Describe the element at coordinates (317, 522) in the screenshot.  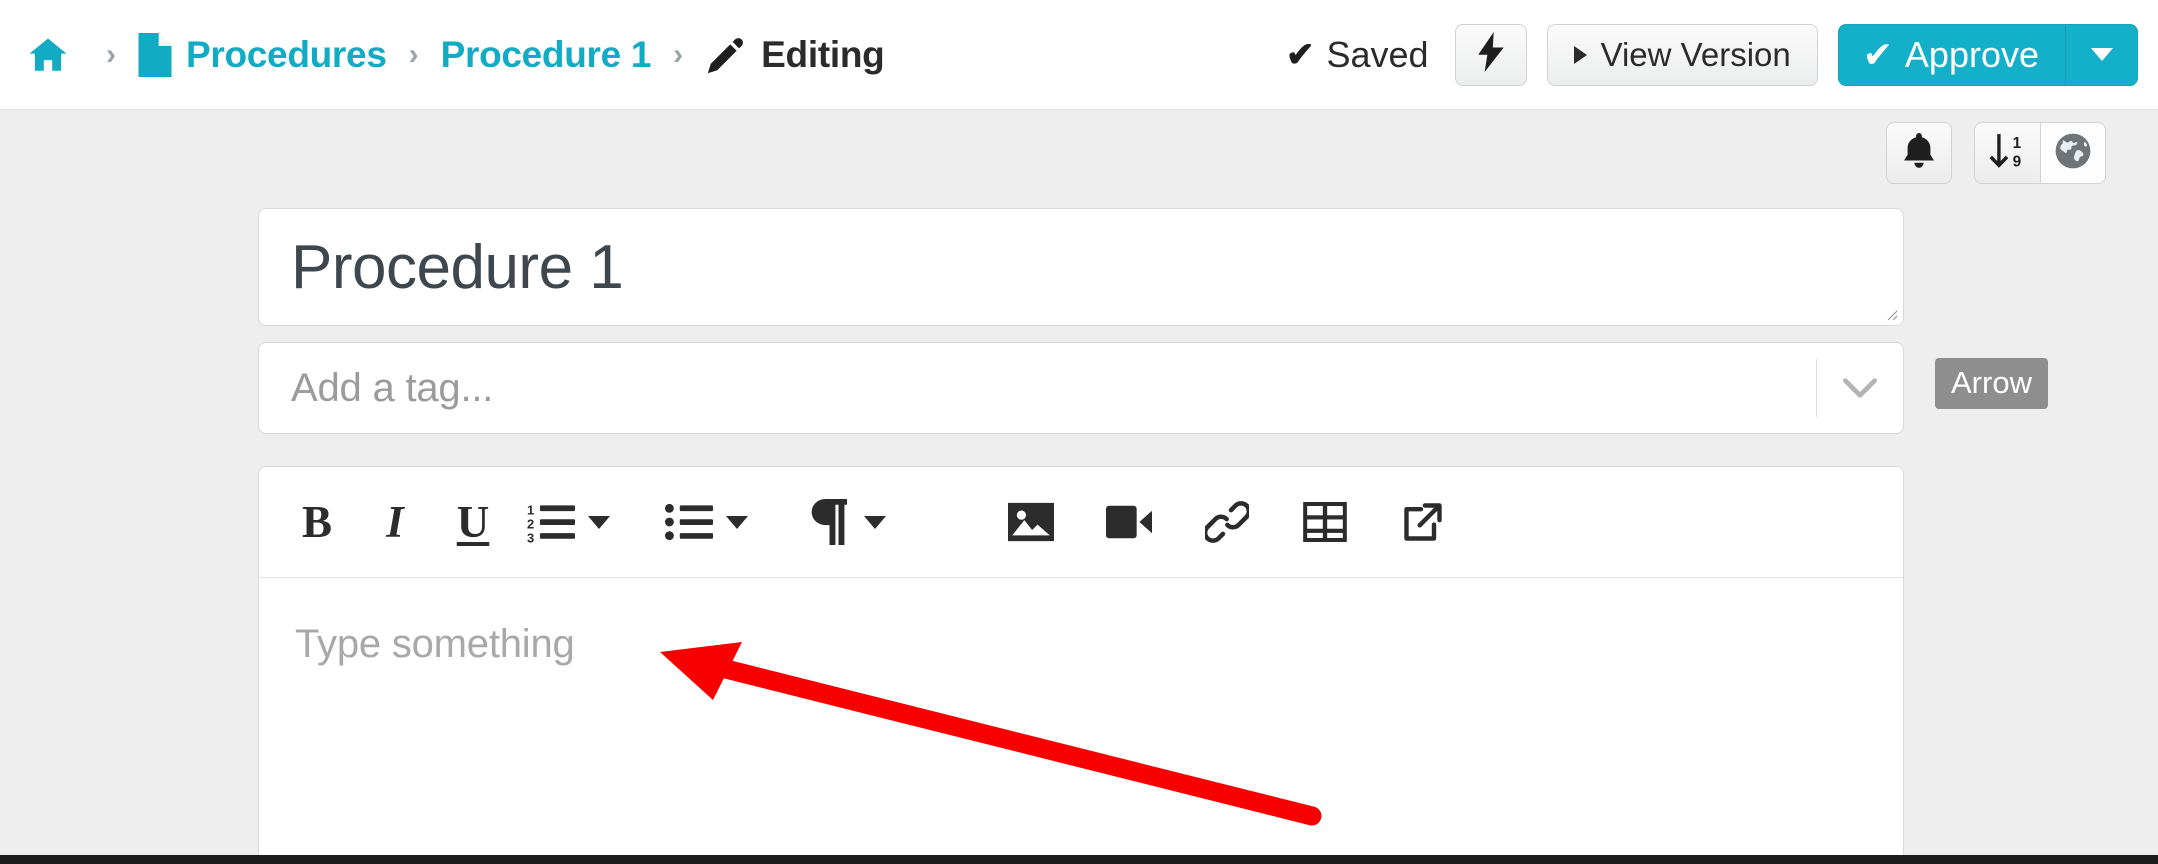
I see `bold-icon: B` at that location.